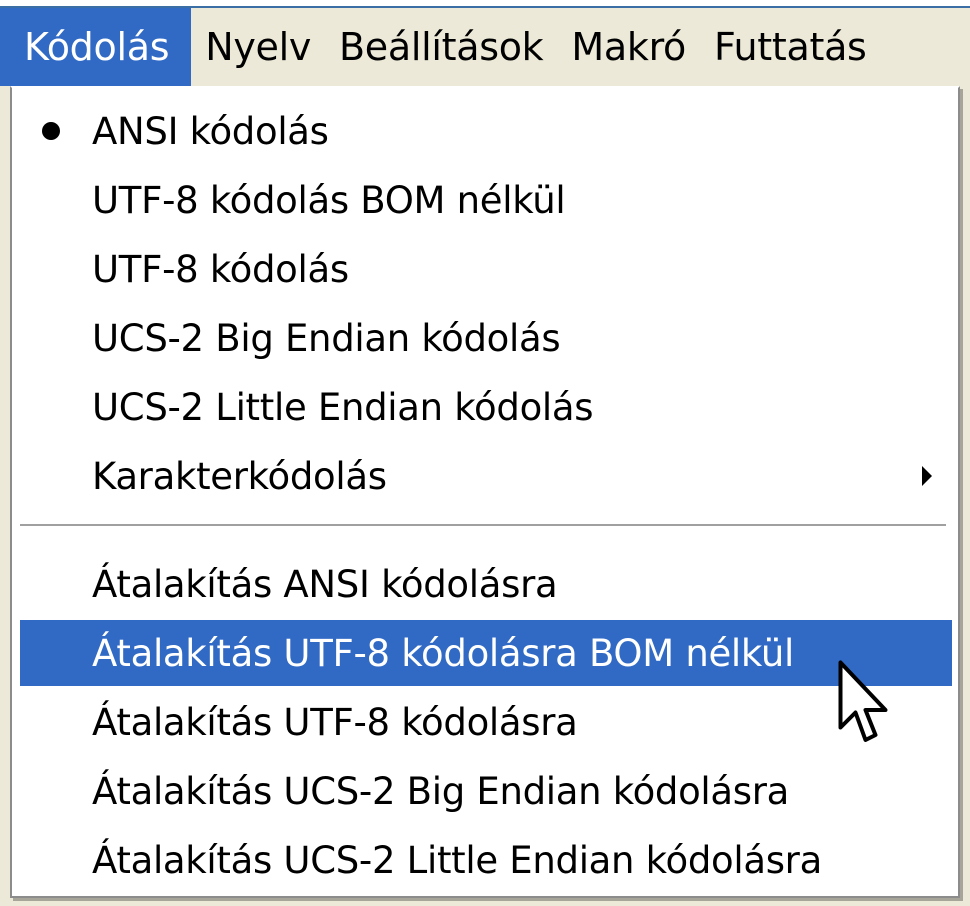 The width and height of the screenshot is (970, 906). Describe the element at coordinates (258, 47) in the screenshot. I see `menu-language: Nyelv` at that location.